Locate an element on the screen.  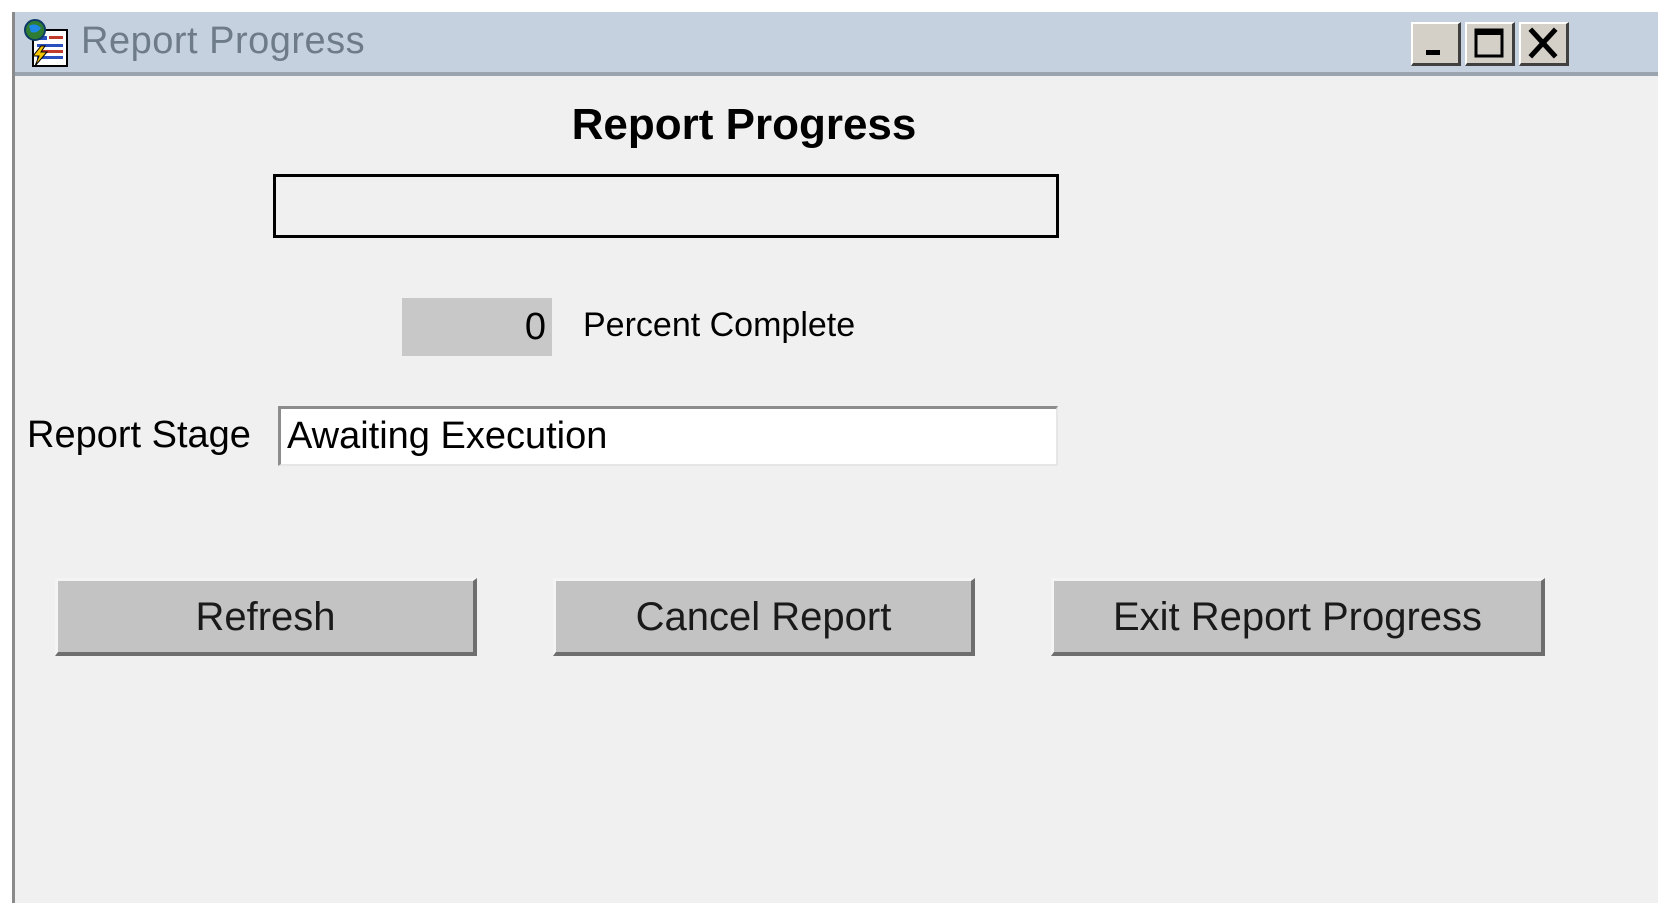
report-stage-label: Report Stage is located at coordinates (139, 435).